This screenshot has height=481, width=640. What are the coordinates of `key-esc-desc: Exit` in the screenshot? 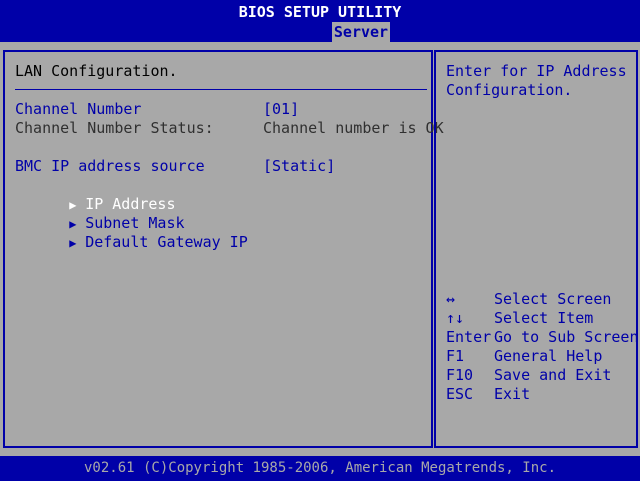 It's located at (512, 394).